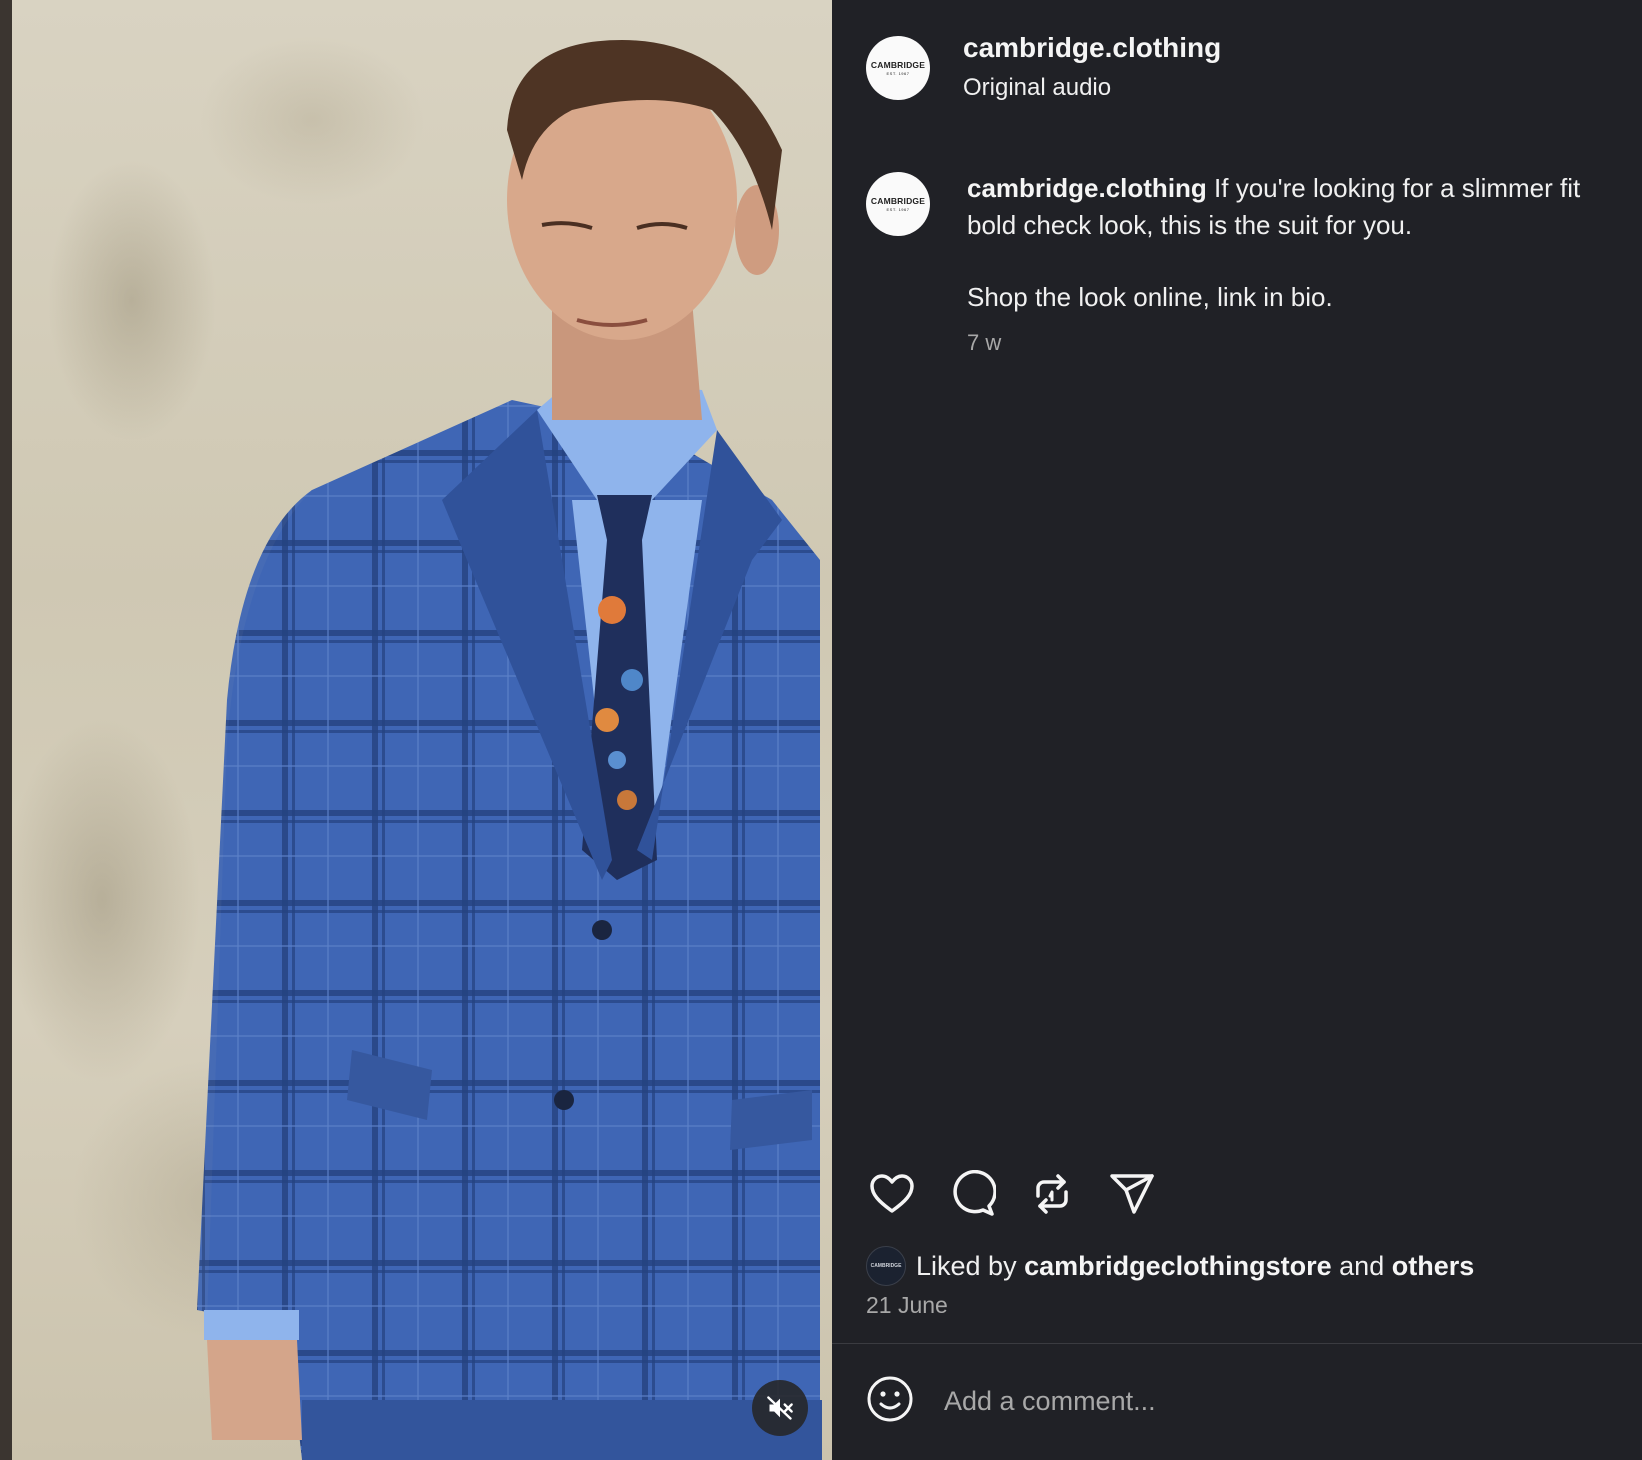 The width and height of the screenshot is (1642, 1460). What do you see at coordinates (1092, 48) in the screenshot?
I see `author-username-link: cambridge.clothing` at bounding box center [1092, 48].